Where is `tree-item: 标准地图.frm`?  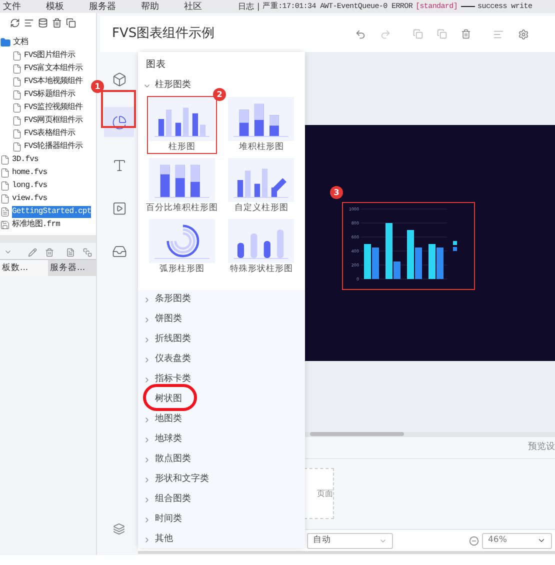 tree-item: 标准地图.frm is located at coordinates (36, 224).